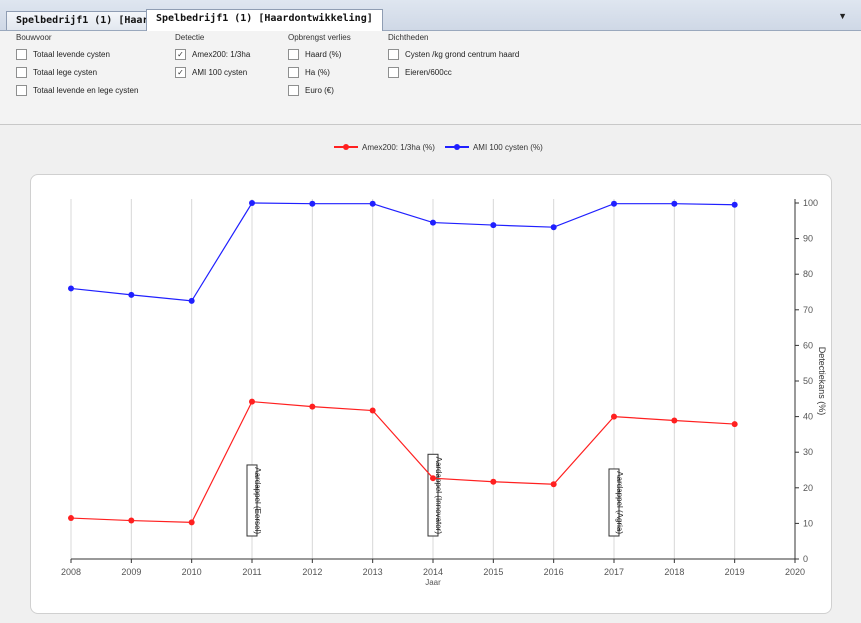 Image resolution: width=861 pixels, height=623 pixels. Describe the element at coordinates (252, 203) in the screenshot. I see `data-point-s2-2011` at that location.